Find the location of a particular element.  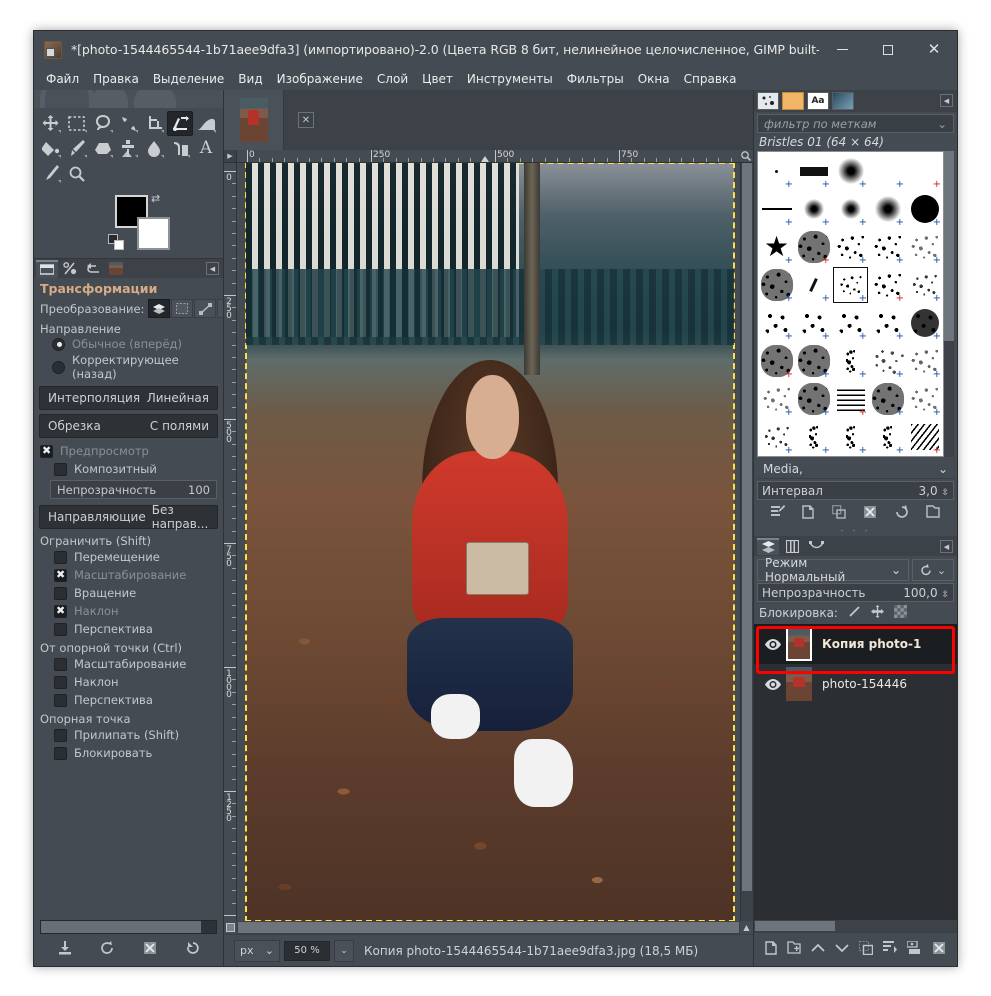

dock-menu-button: ◀ is located at coordinates (212, 268).